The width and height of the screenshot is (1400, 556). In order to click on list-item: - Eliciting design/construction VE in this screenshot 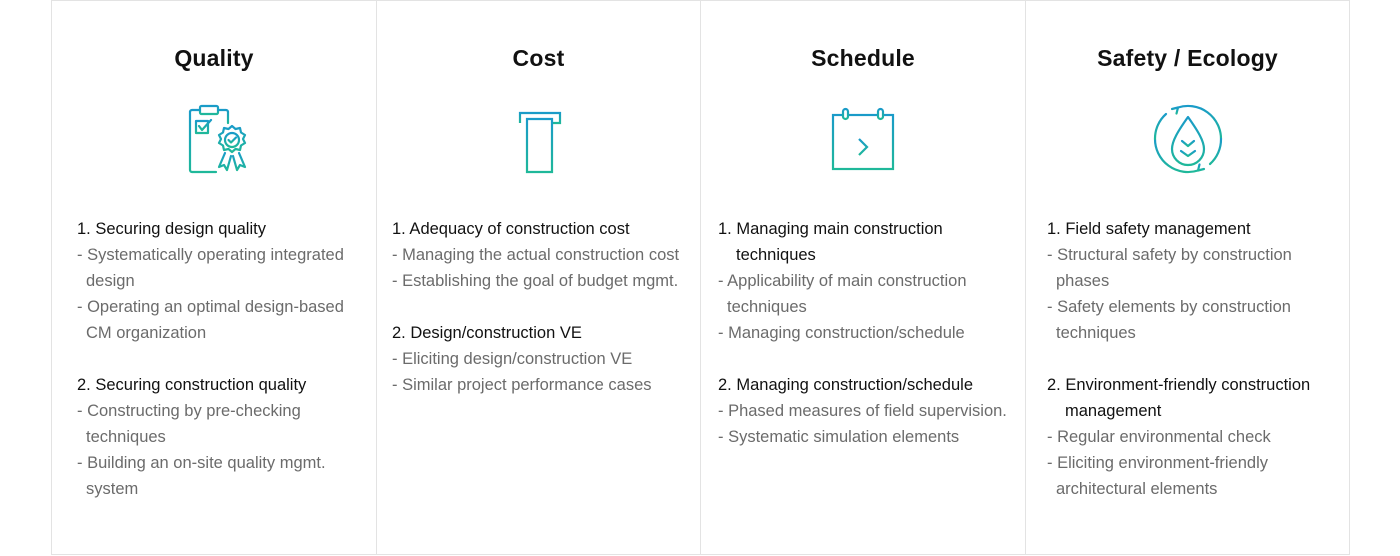, I will do `click(512, 359)`.